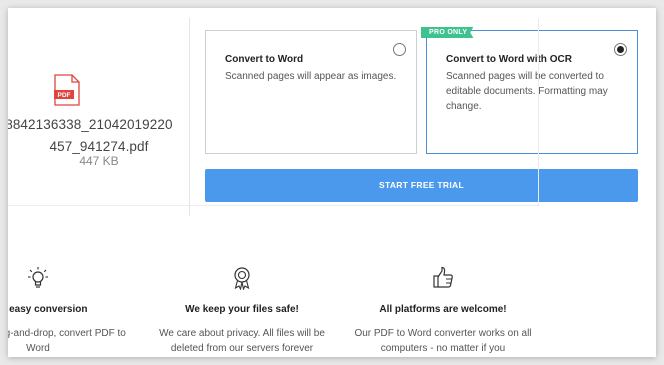 The width and height of the screenshot is (664, 365). What do you see at coordinates (509, 59) in the screenshot?
I see `option-title: Convert to Word with OCR` at bounding box center [509, 59].